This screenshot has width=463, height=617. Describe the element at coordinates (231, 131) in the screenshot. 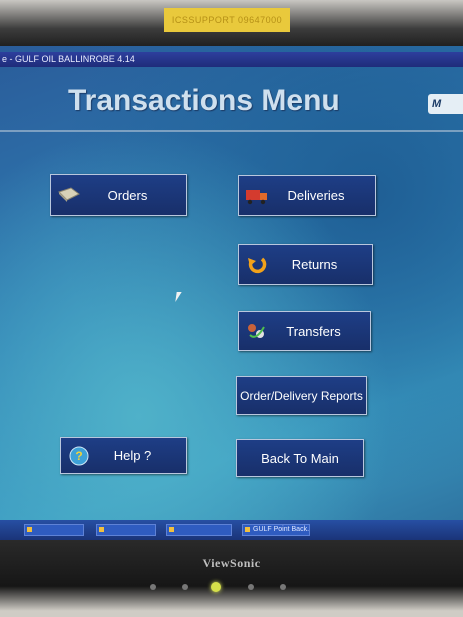

I see `title-divider` at that location.